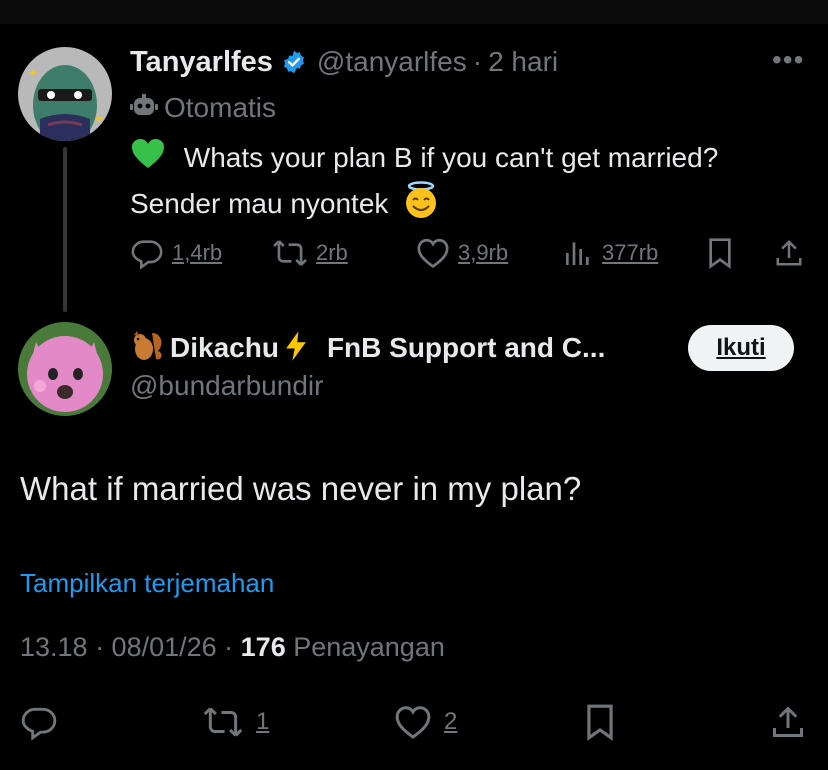 This screenshot has height=770, width=828. Describe the element at coordinates (294, 62) in the screenshot. I see `verified-badge-icon` at that location.